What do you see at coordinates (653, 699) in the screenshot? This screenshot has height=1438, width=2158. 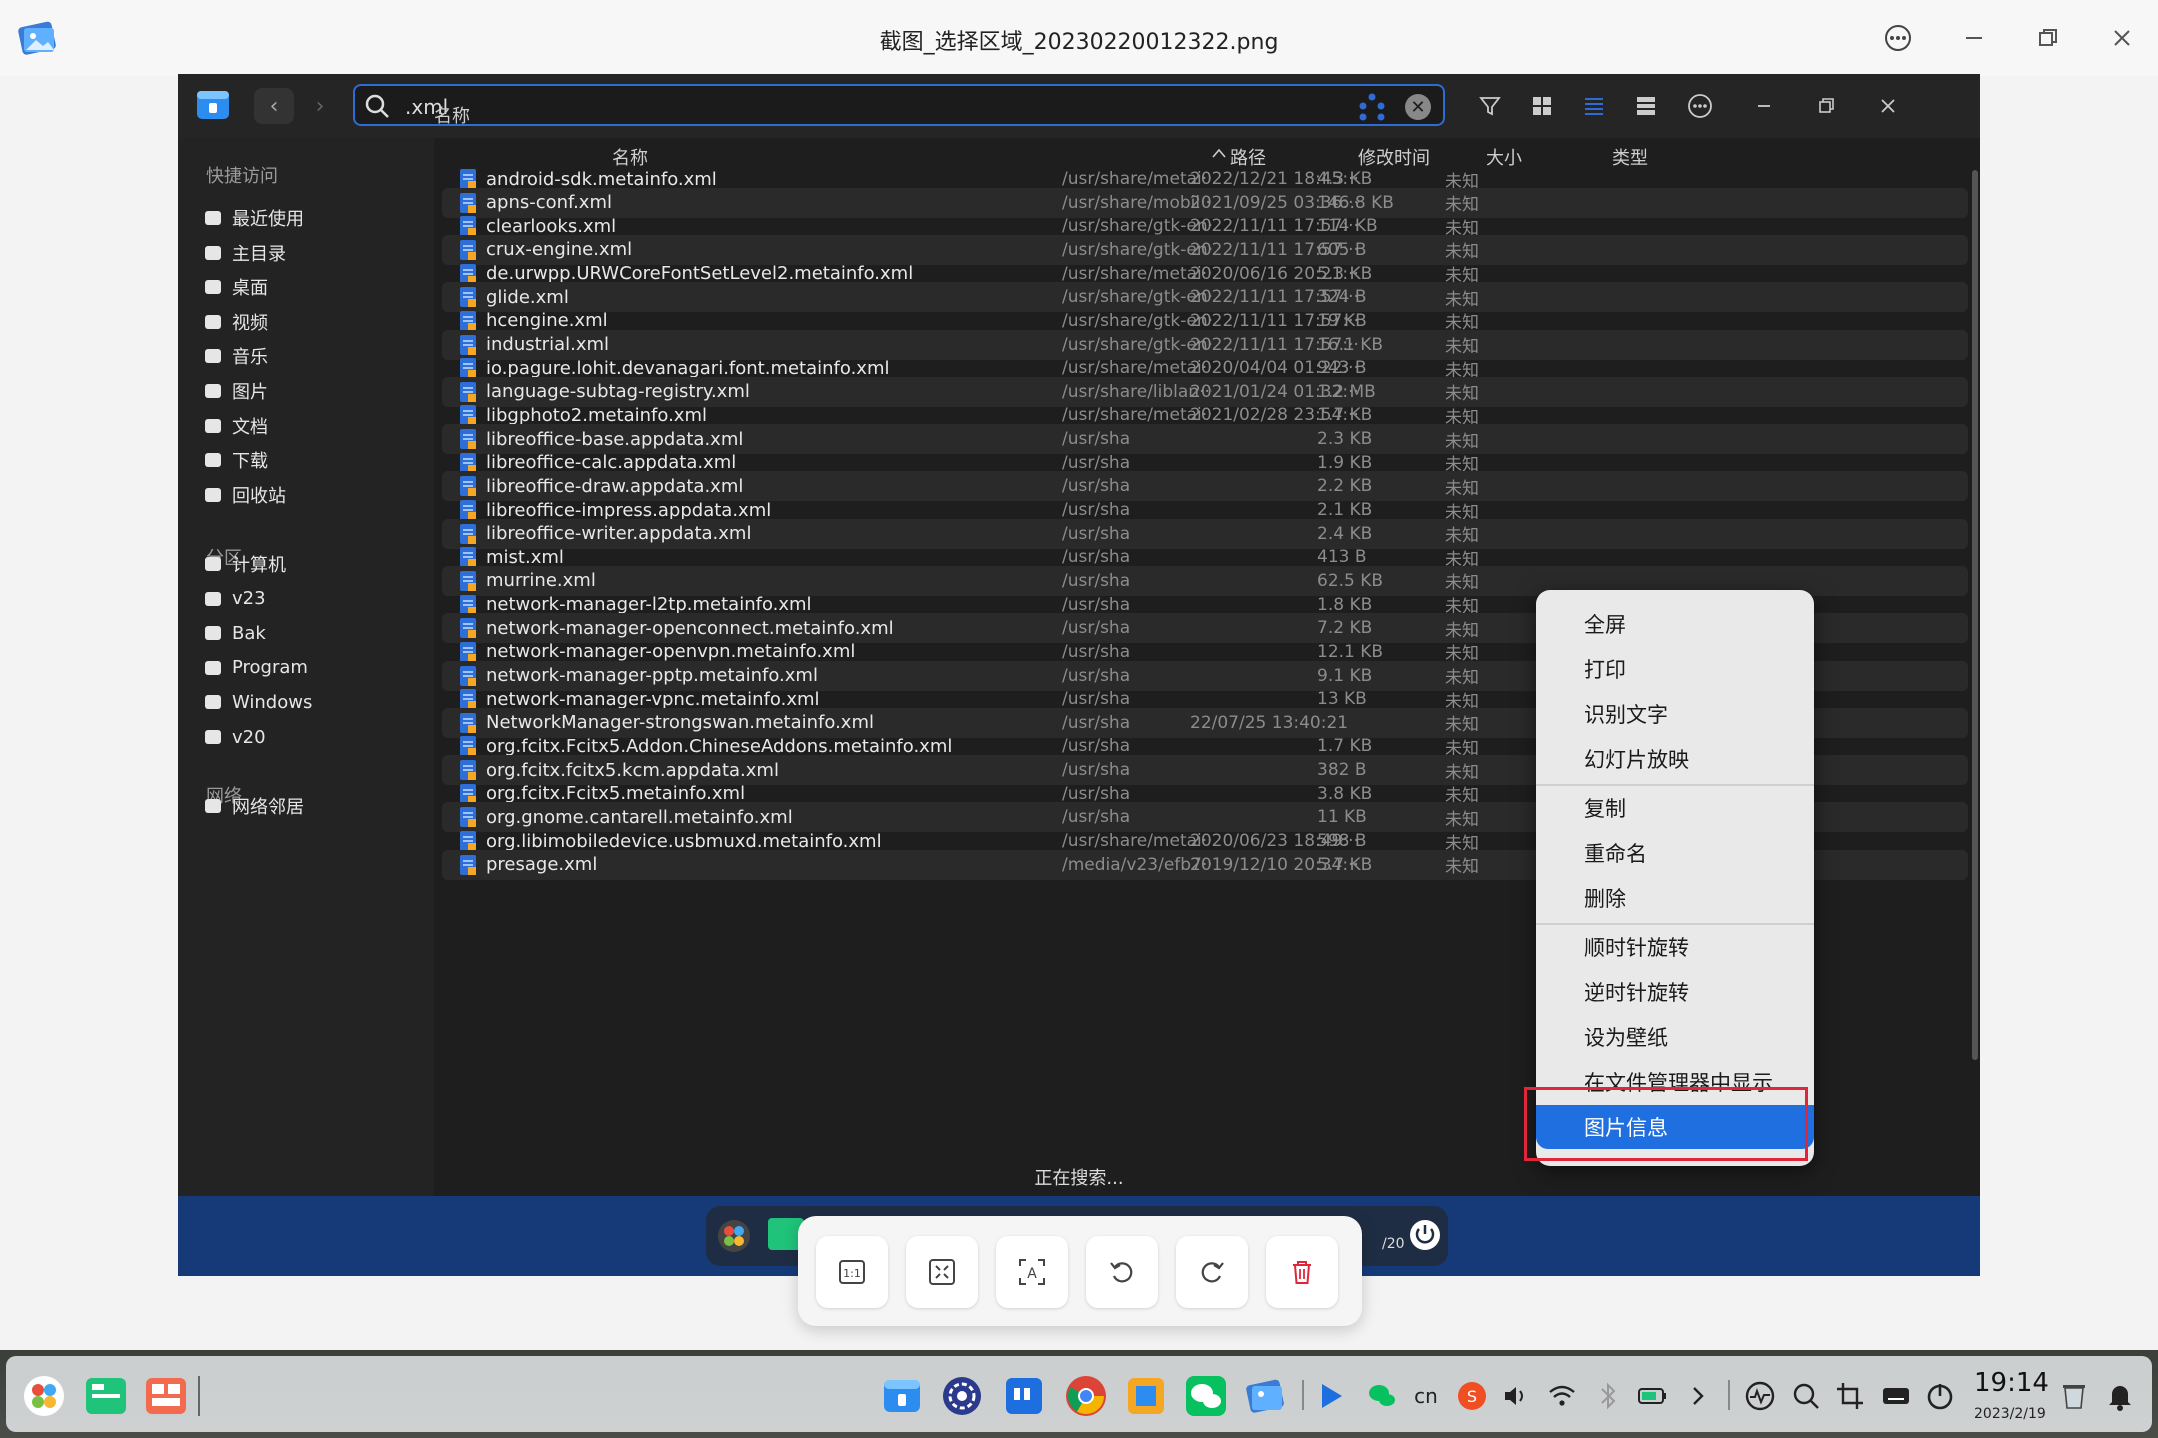 I see `file-name: network-manager-vpnc.metainfo.xml` at bounding box center [653, 699].